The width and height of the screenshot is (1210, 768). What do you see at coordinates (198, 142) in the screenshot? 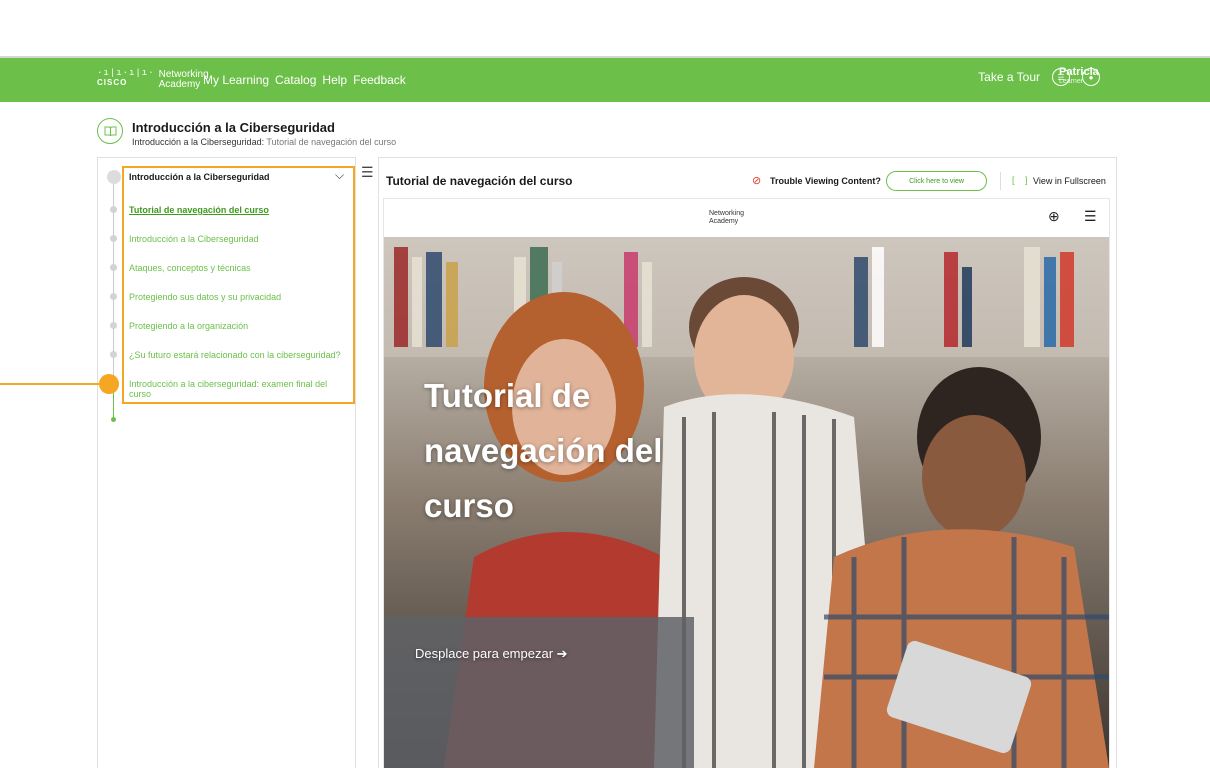
I see `breadcrumb-course: Introducción a la Ciberseguridad:` at bounding box center [198, 142].